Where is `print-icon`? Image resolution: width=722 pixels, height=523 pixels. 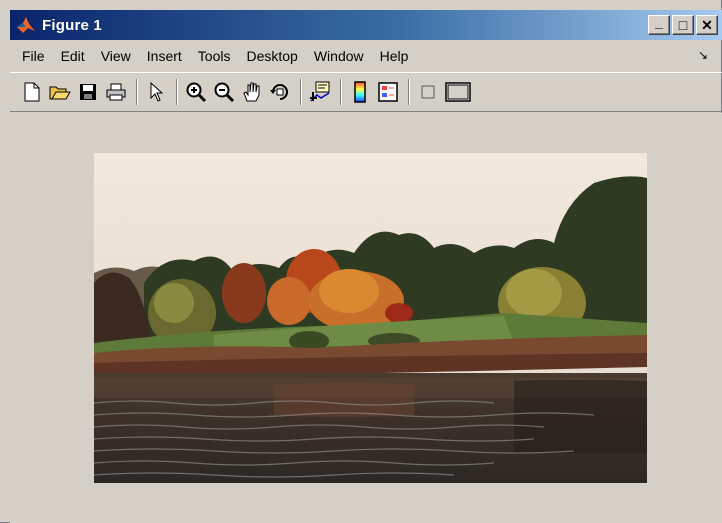
print-icon is located at coordinates (116, 92).